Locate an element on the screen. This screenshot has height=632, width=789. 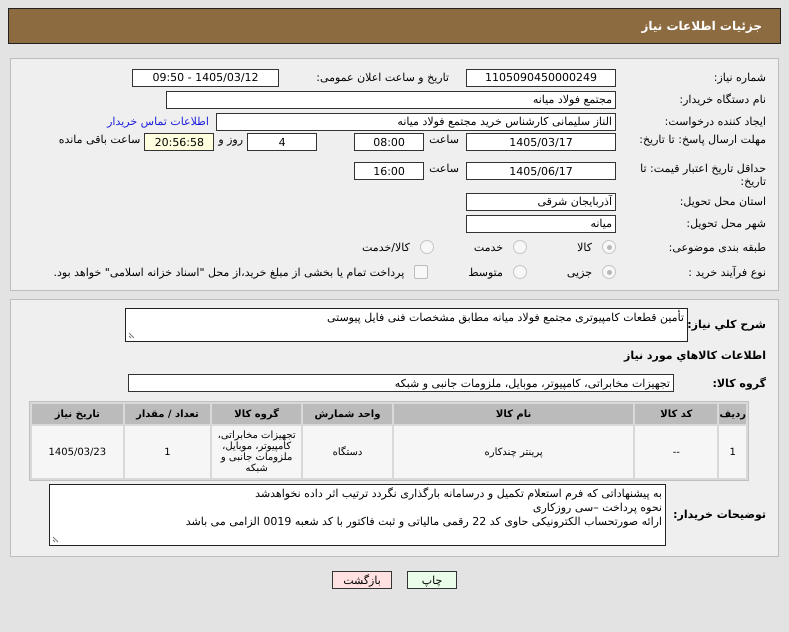
table-cell: دستگاه is located at coordinates (347, 452).